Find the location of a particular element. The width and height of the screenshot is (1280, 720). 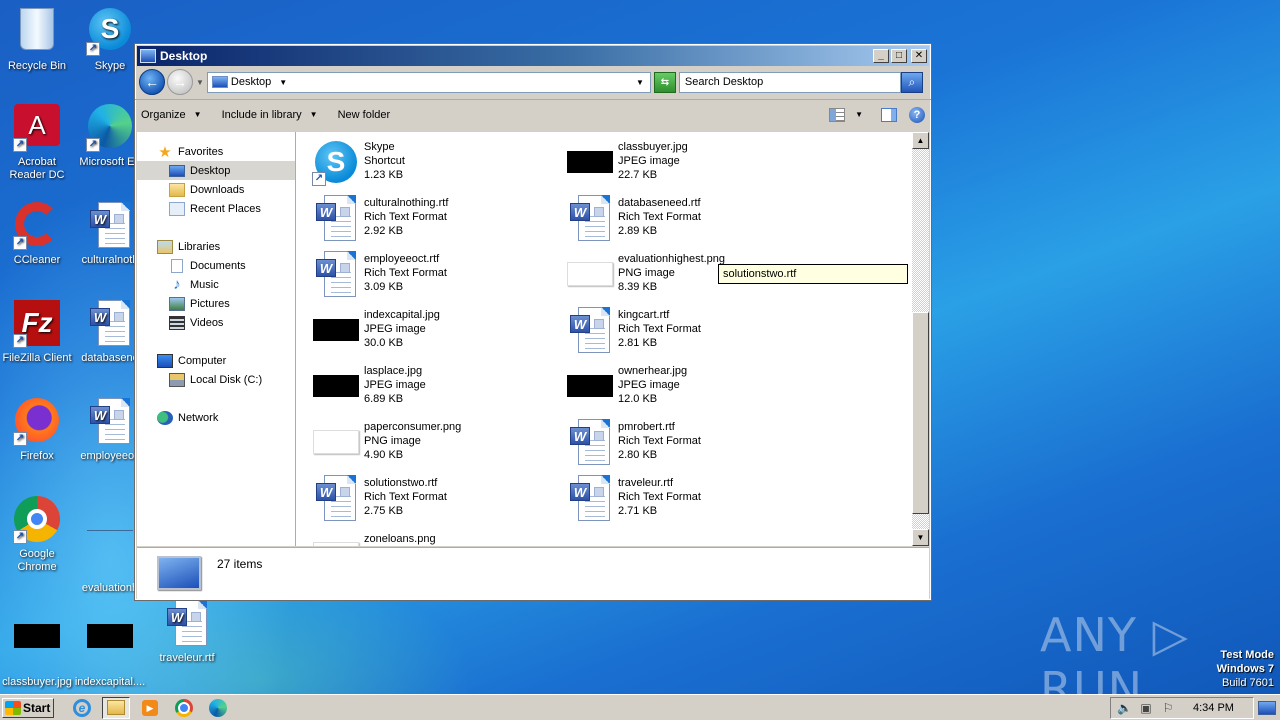

file-item: indexcapital.jpg JPEG image 30.0 KB is located at coordinates (437, 331).